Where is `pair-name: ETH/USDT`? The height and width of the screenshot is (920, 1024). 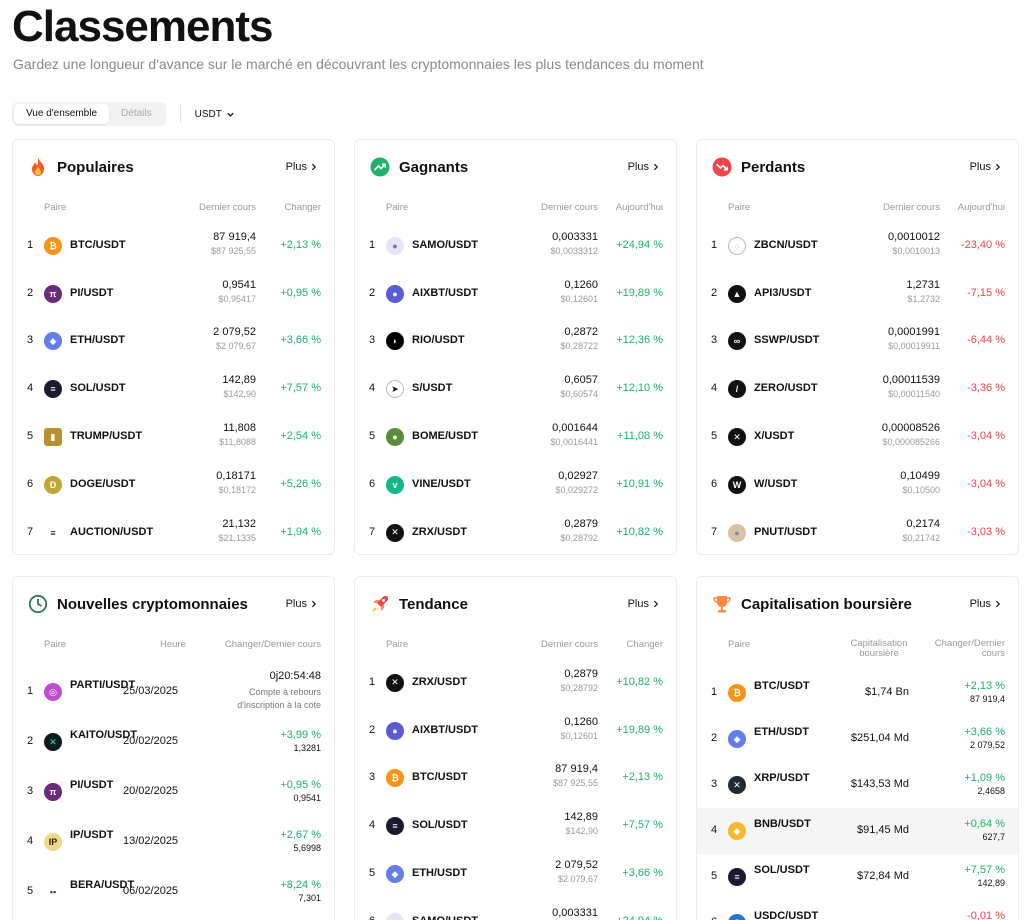 pair-name: ETH/USDT is located at coordinates (781, 732).